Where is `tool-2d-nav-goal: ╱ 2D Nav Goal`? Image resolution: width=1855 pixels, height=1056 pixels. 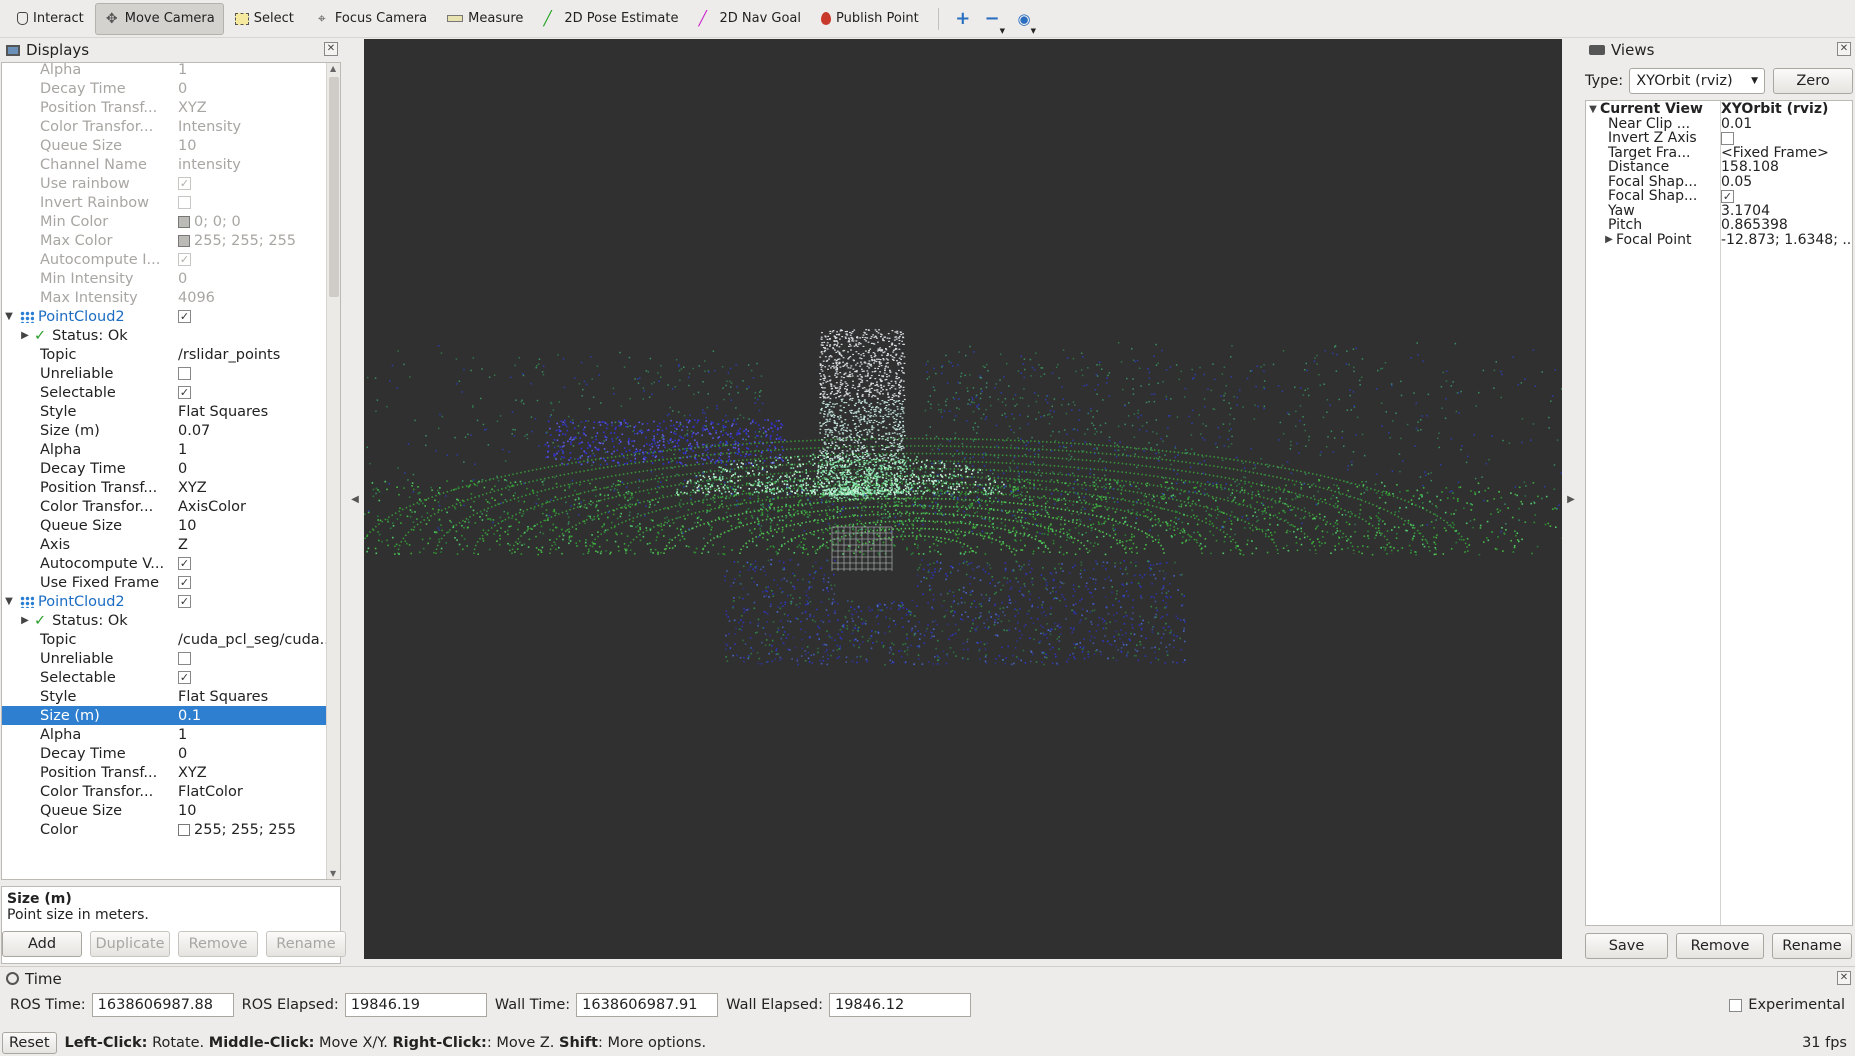
tool-2d-nav-goal: ╱ 2D Nav Goal is located at coordinates (749, 19).